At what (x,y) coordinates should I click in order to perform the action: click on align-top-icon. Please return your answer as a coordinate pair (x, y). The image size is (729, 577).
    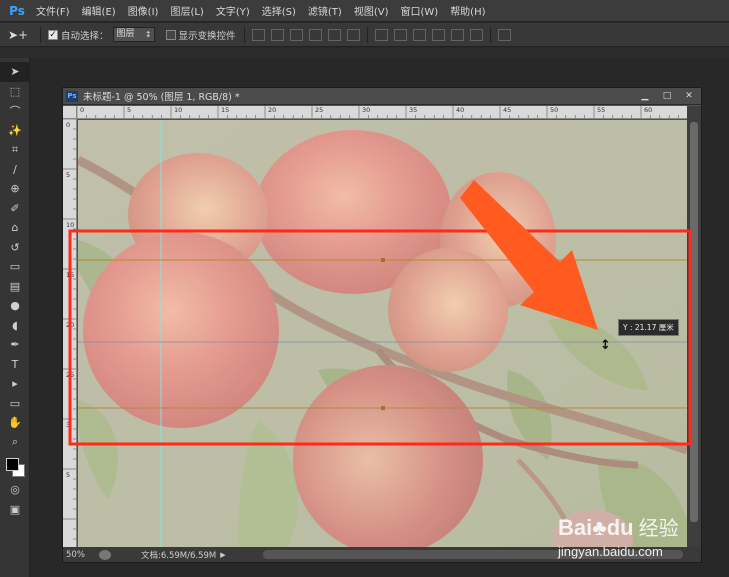
    Looking at the image, I should click on (258, 34).